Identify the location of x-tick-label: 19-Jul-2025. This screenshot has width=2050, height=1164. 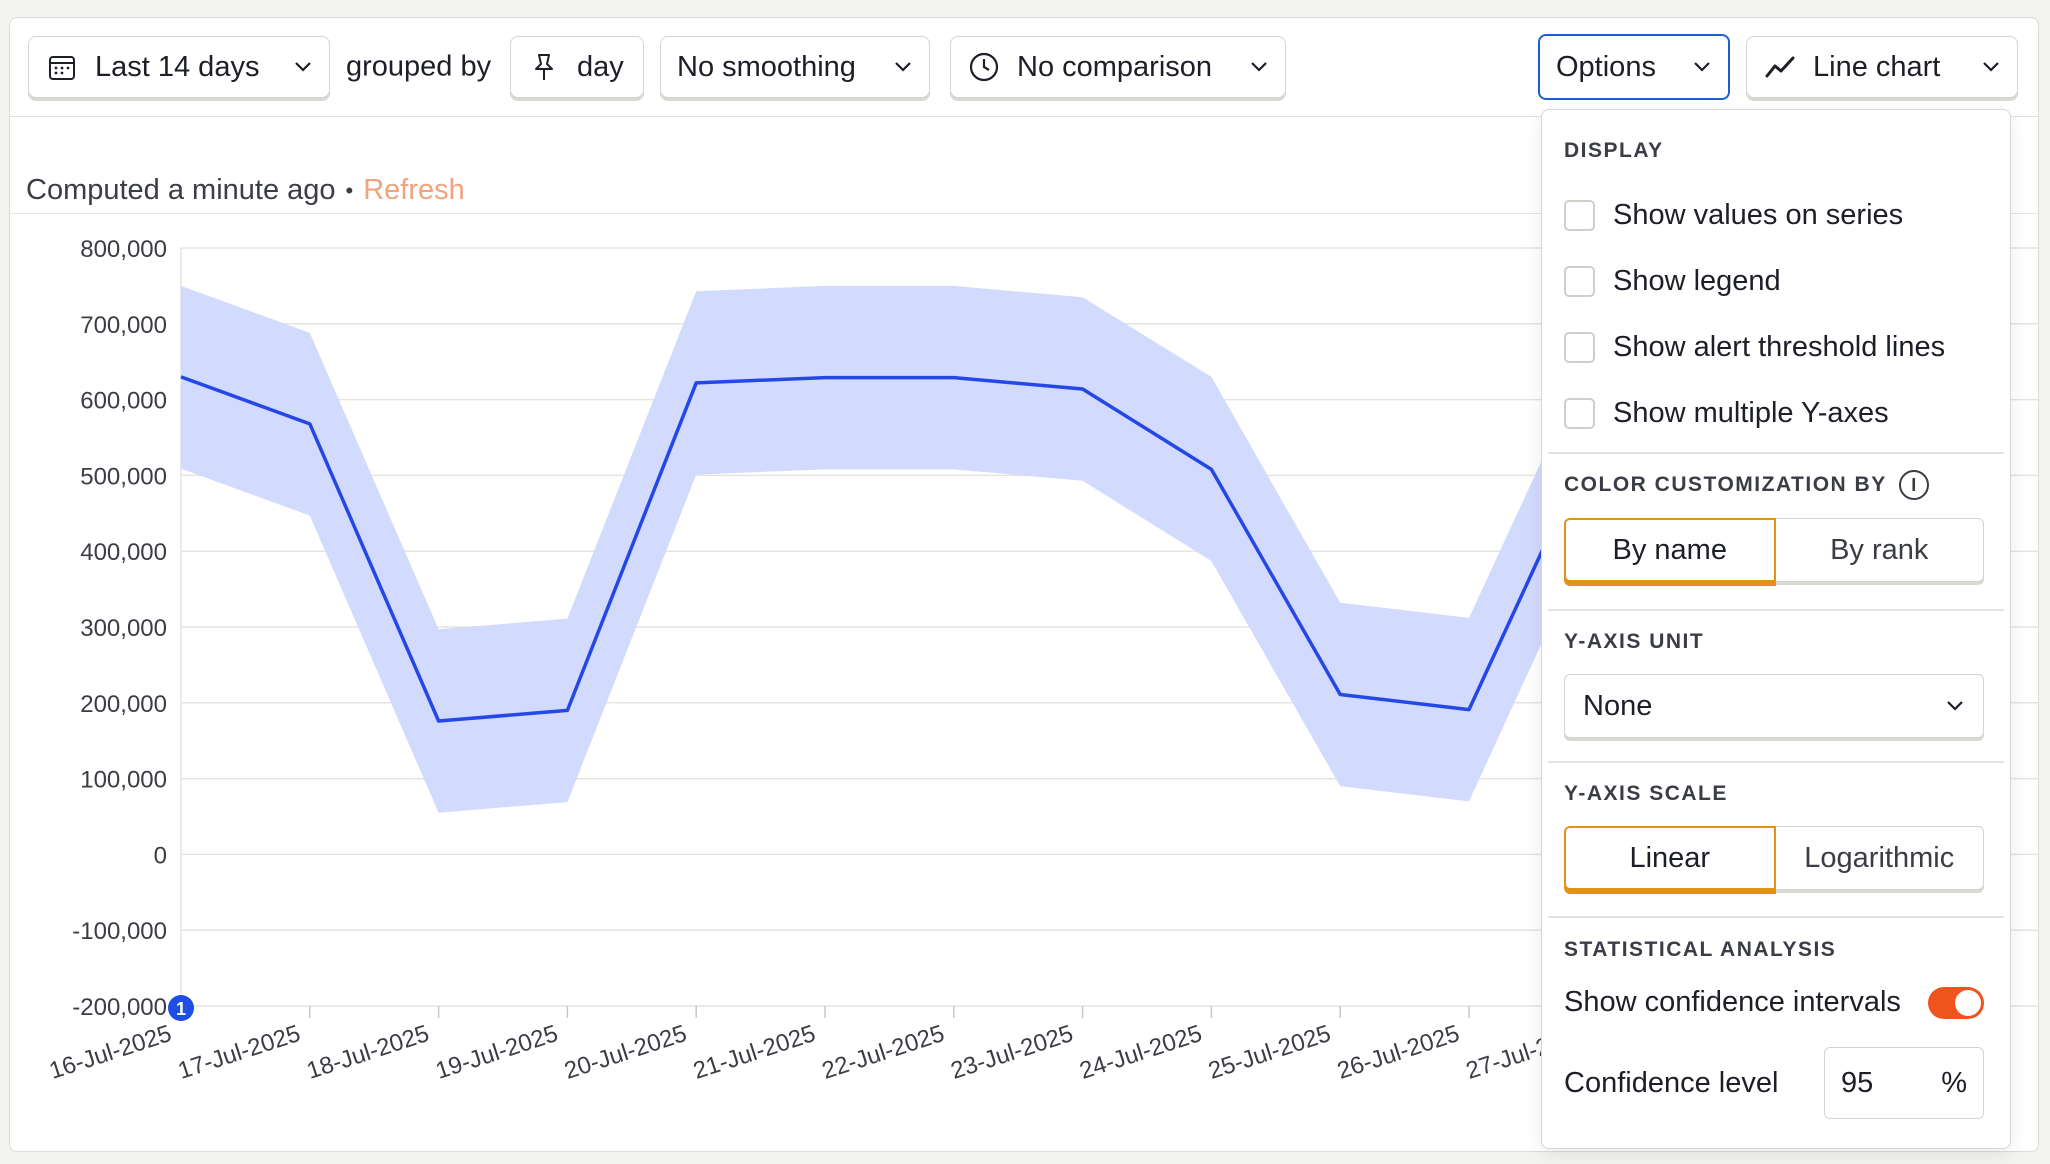
(496, 1052).